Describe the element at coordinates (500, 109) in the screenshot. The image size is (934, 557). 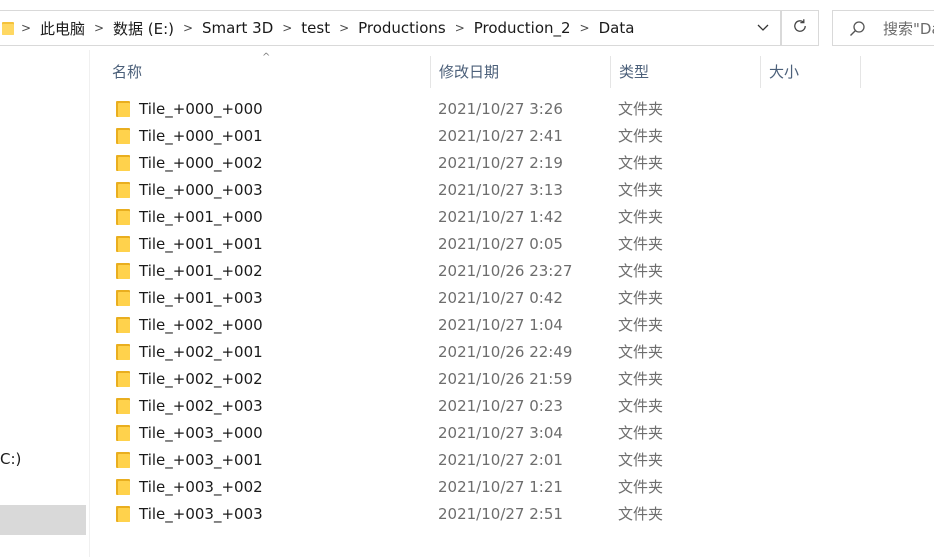
I see `file-date: 2021/10/27 3:26` at that location.